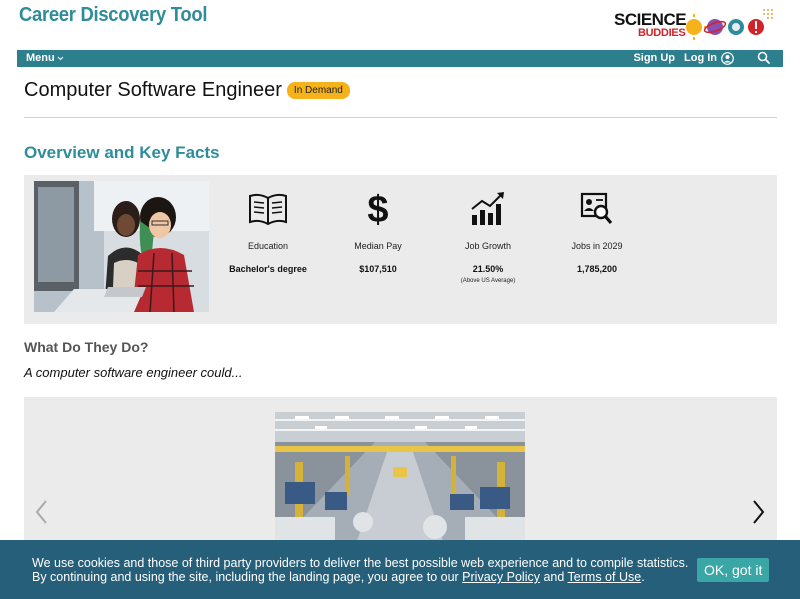 The width and height of the screenshot is (800, 599). I want to click on logo-icons, so click(729, 24).